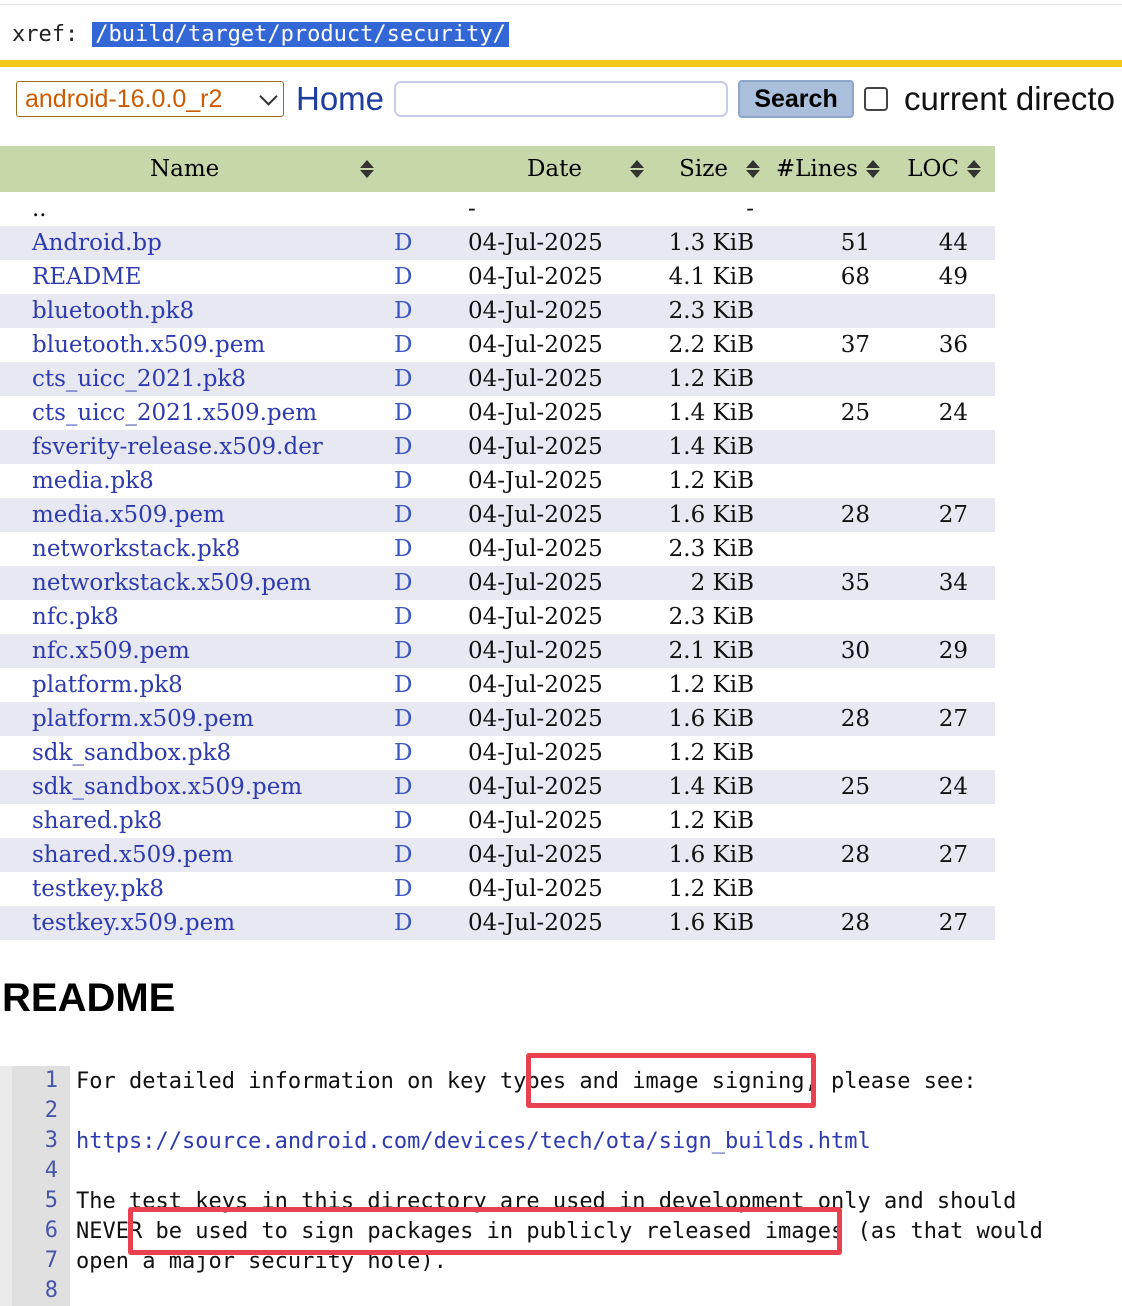 The image size is (1122, 1306). I want to click on file-name-link: platform.pk8, so click(194, 685).